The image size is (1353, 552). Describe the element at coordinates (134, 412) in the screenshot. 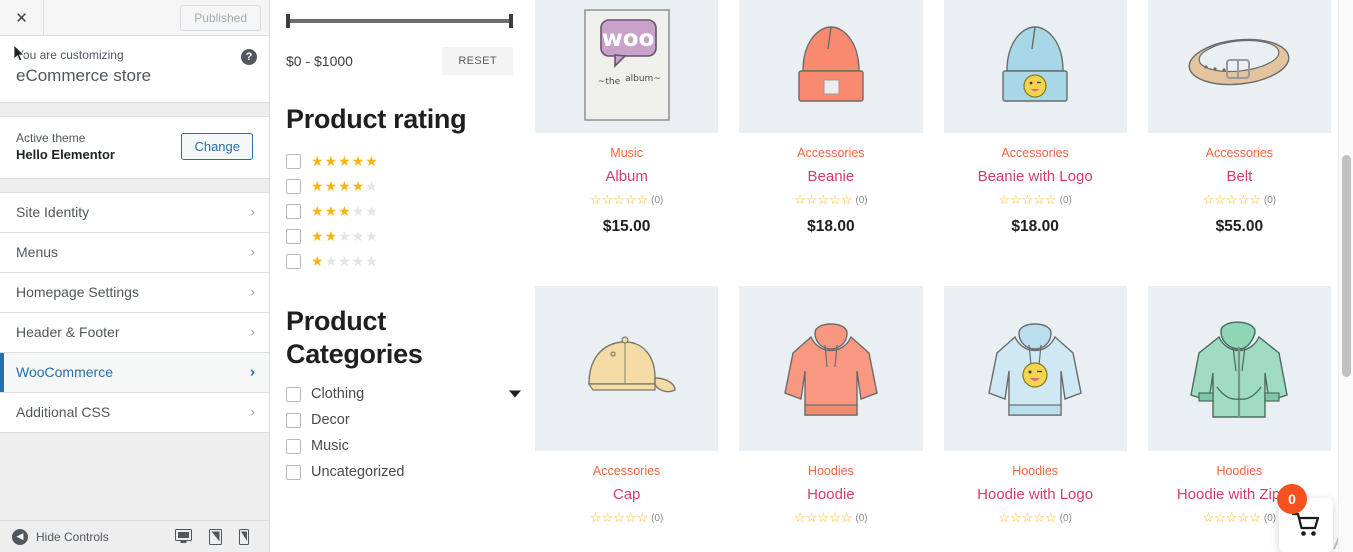

I see `sidebar-item-additional-css: Additional CSS ›` at that location.